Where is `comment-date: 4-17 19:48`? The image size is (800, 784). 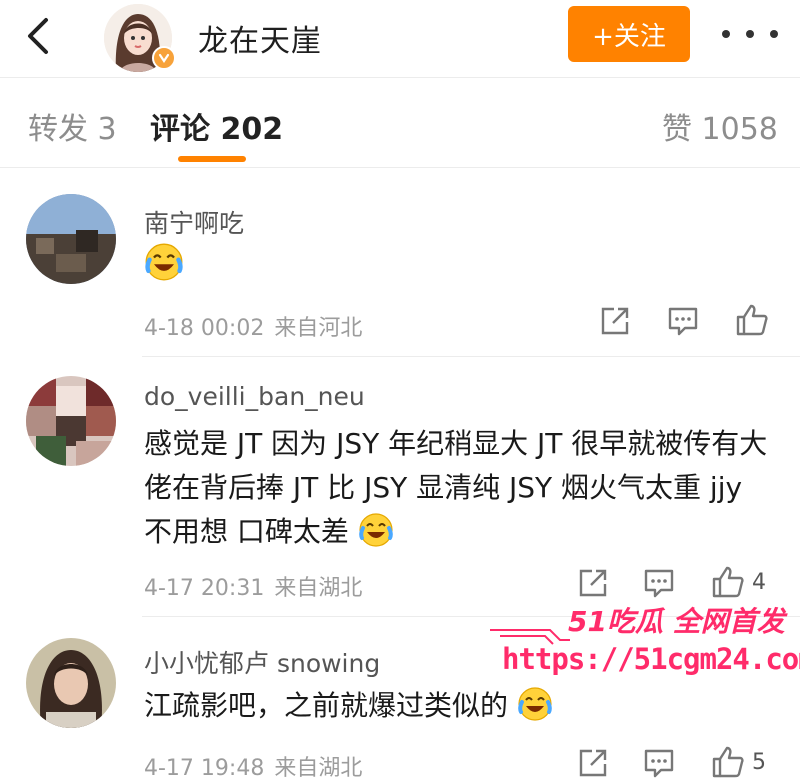 comment-date: 4-17 19:48 is located at coordinates (204, 768).